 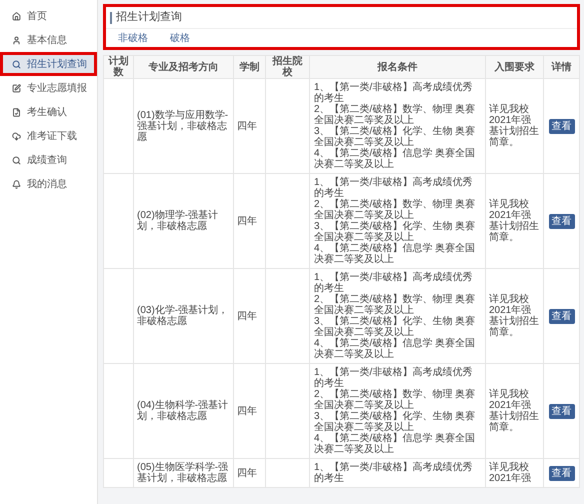 I want to click on column-header: 招生院校, so click(x=288, y=67).